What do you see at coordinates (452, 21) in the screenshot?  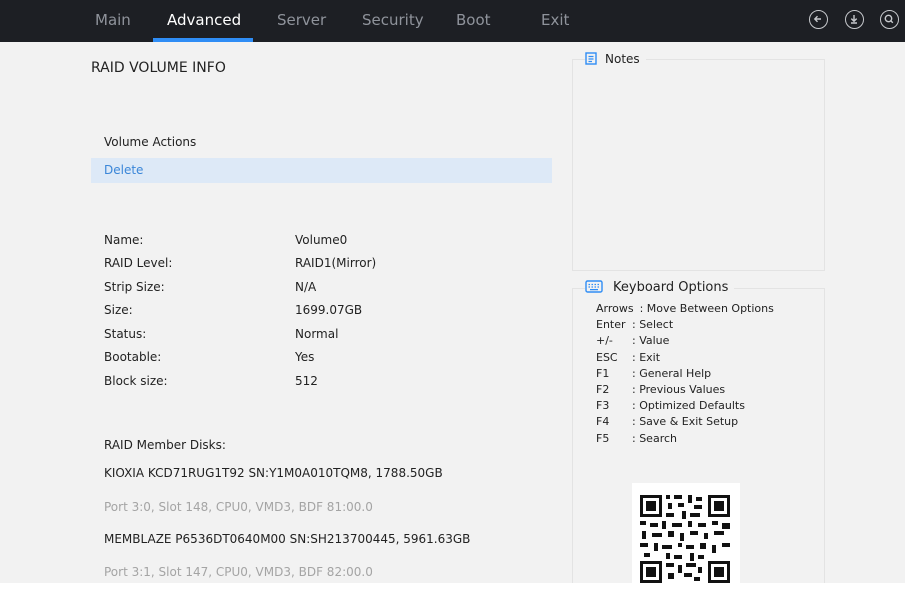 I see `top-menu-bar: Main Advanced Server Security Boot Exit` at bounding box center [452, 21].